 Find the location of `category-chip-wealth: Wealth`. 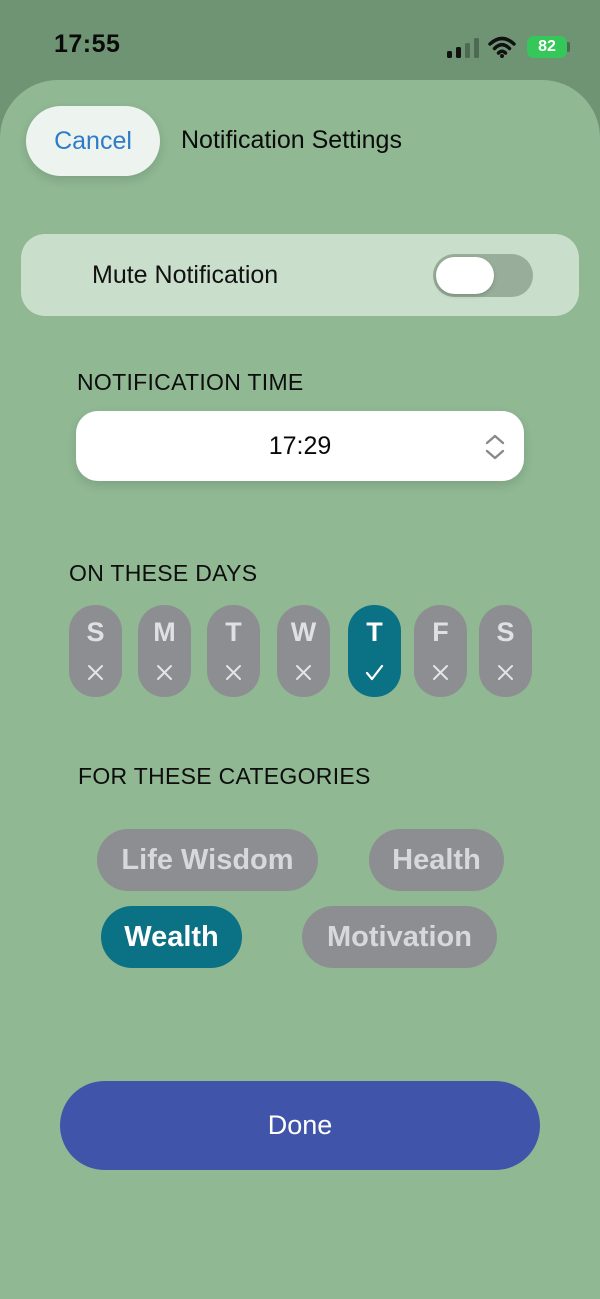

category-chip-wealth: Wealth is located at coordinates (171, 937).